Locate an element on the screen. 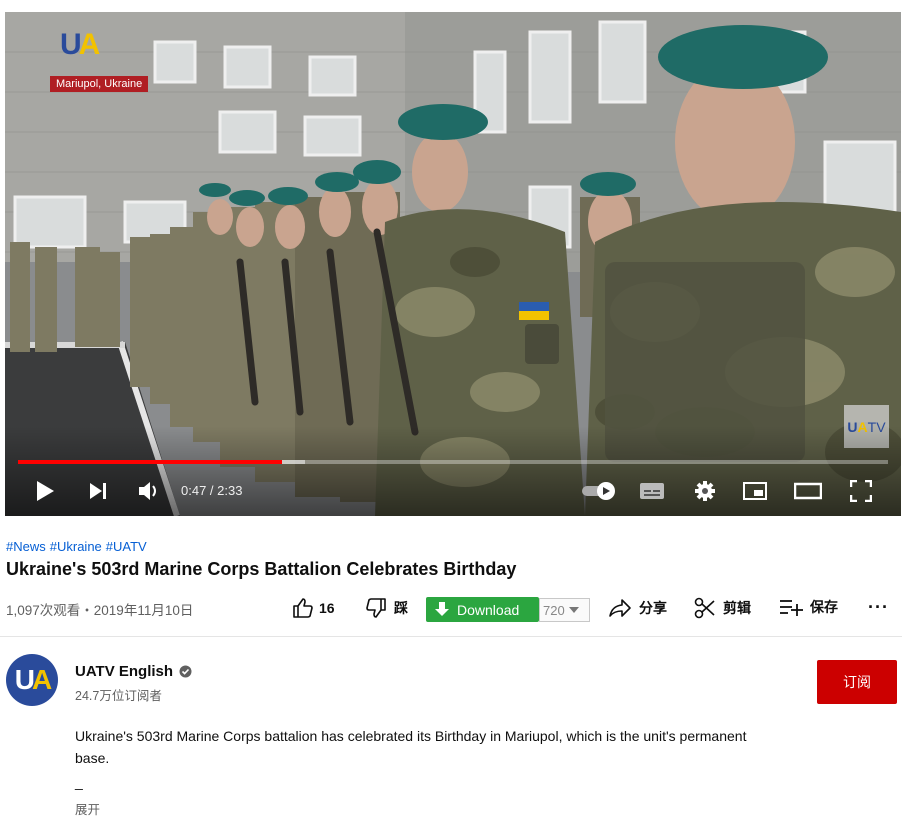 This screenshot has height=822, width=902. dislike-button: 踩 is located at coordinates (387, 608).